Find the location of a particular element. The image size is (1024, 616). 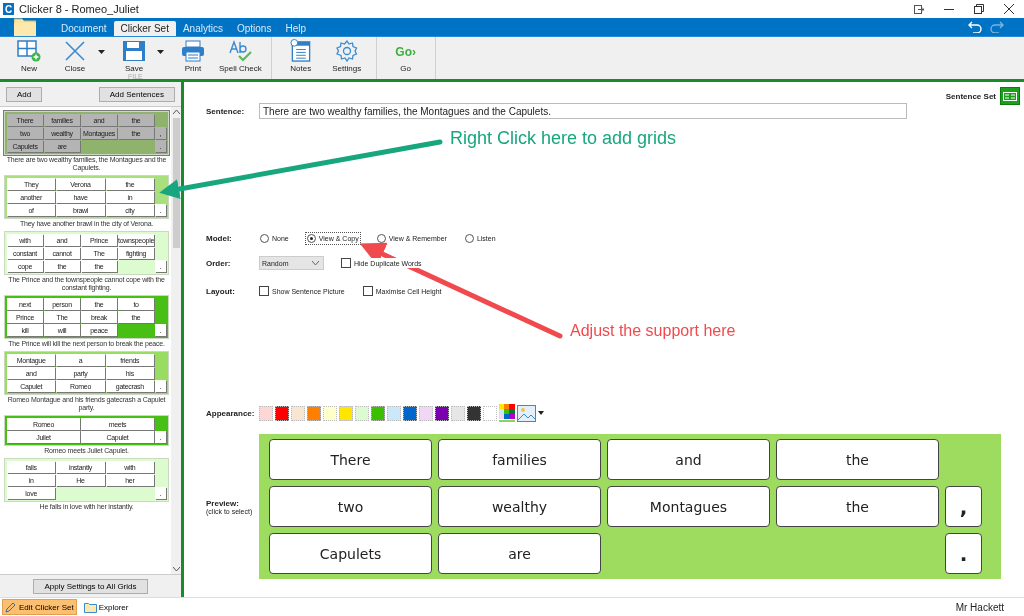

scroll-up-icon is located at coordinates (176, 112).